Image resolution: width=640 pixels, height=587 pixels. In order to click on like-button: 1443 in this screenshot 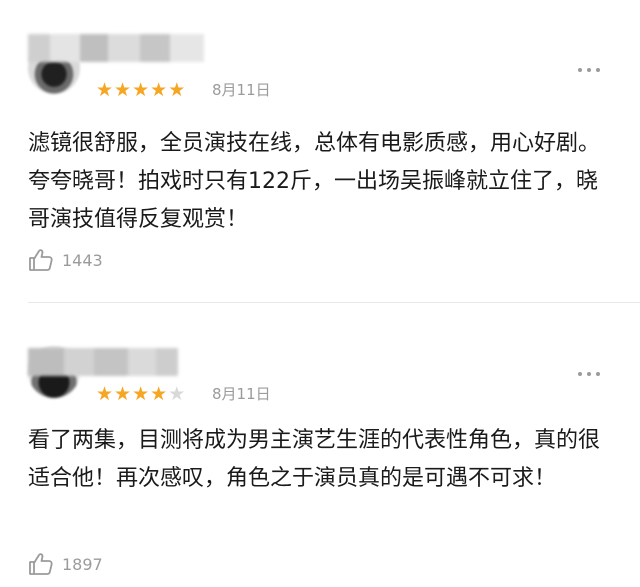, I will do `click(65, 260)`.